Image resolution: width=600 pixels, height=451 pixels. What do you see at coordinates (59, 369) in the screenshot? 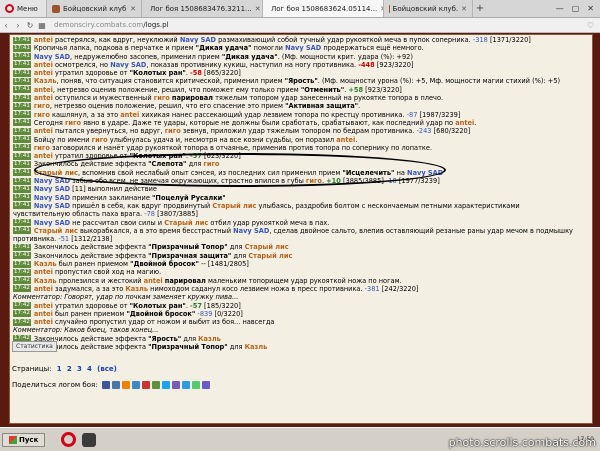
I see `page-link-1: 1` at bounding box center [59, 369].